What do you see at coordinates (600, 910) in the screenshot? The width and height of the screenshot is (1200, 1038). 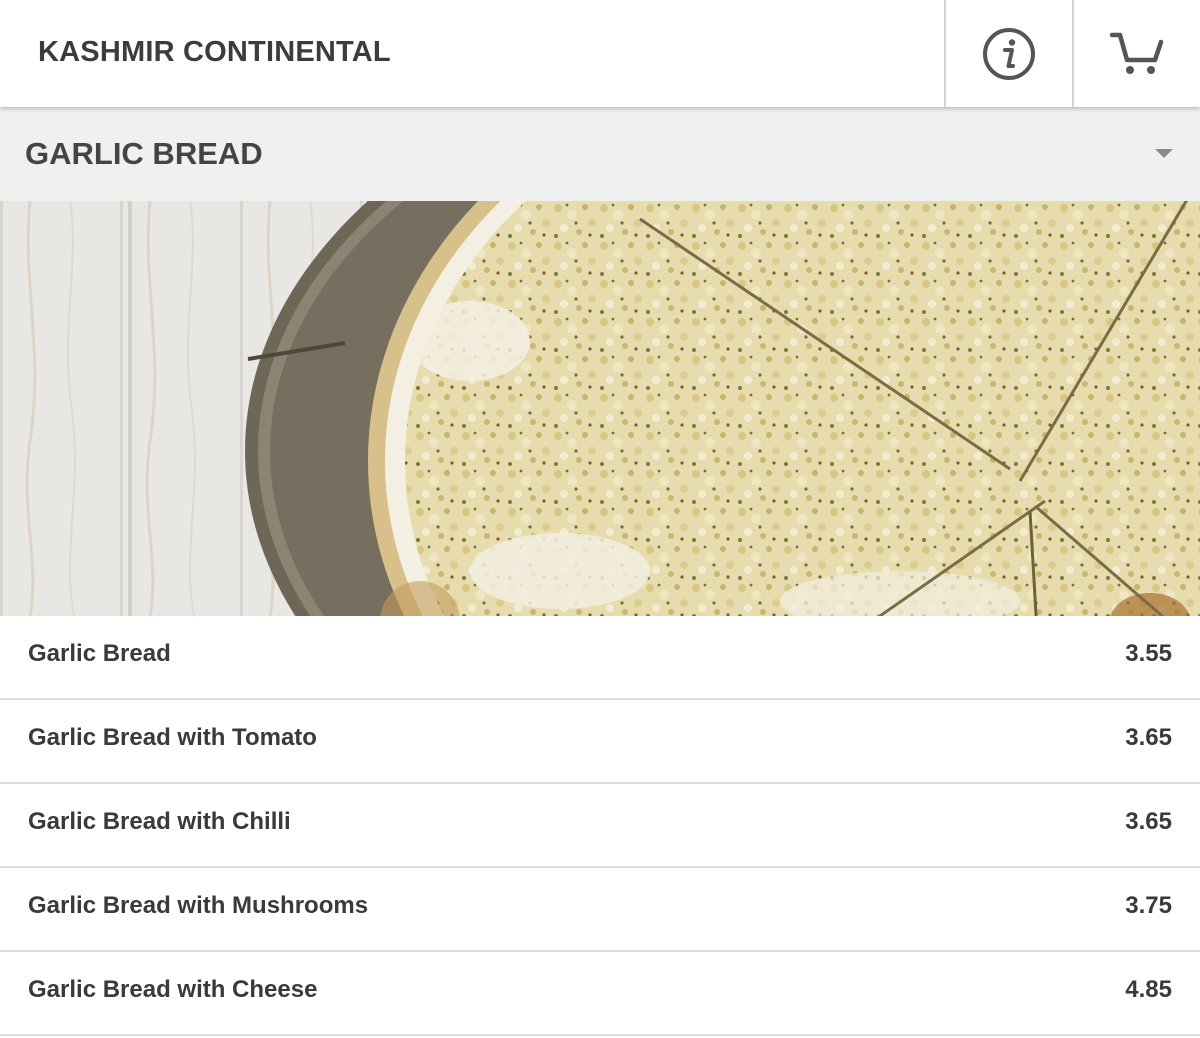 I see `menu-item: Garlic Bread with Mushrooms 3.75` at bounding box center [600, 910].